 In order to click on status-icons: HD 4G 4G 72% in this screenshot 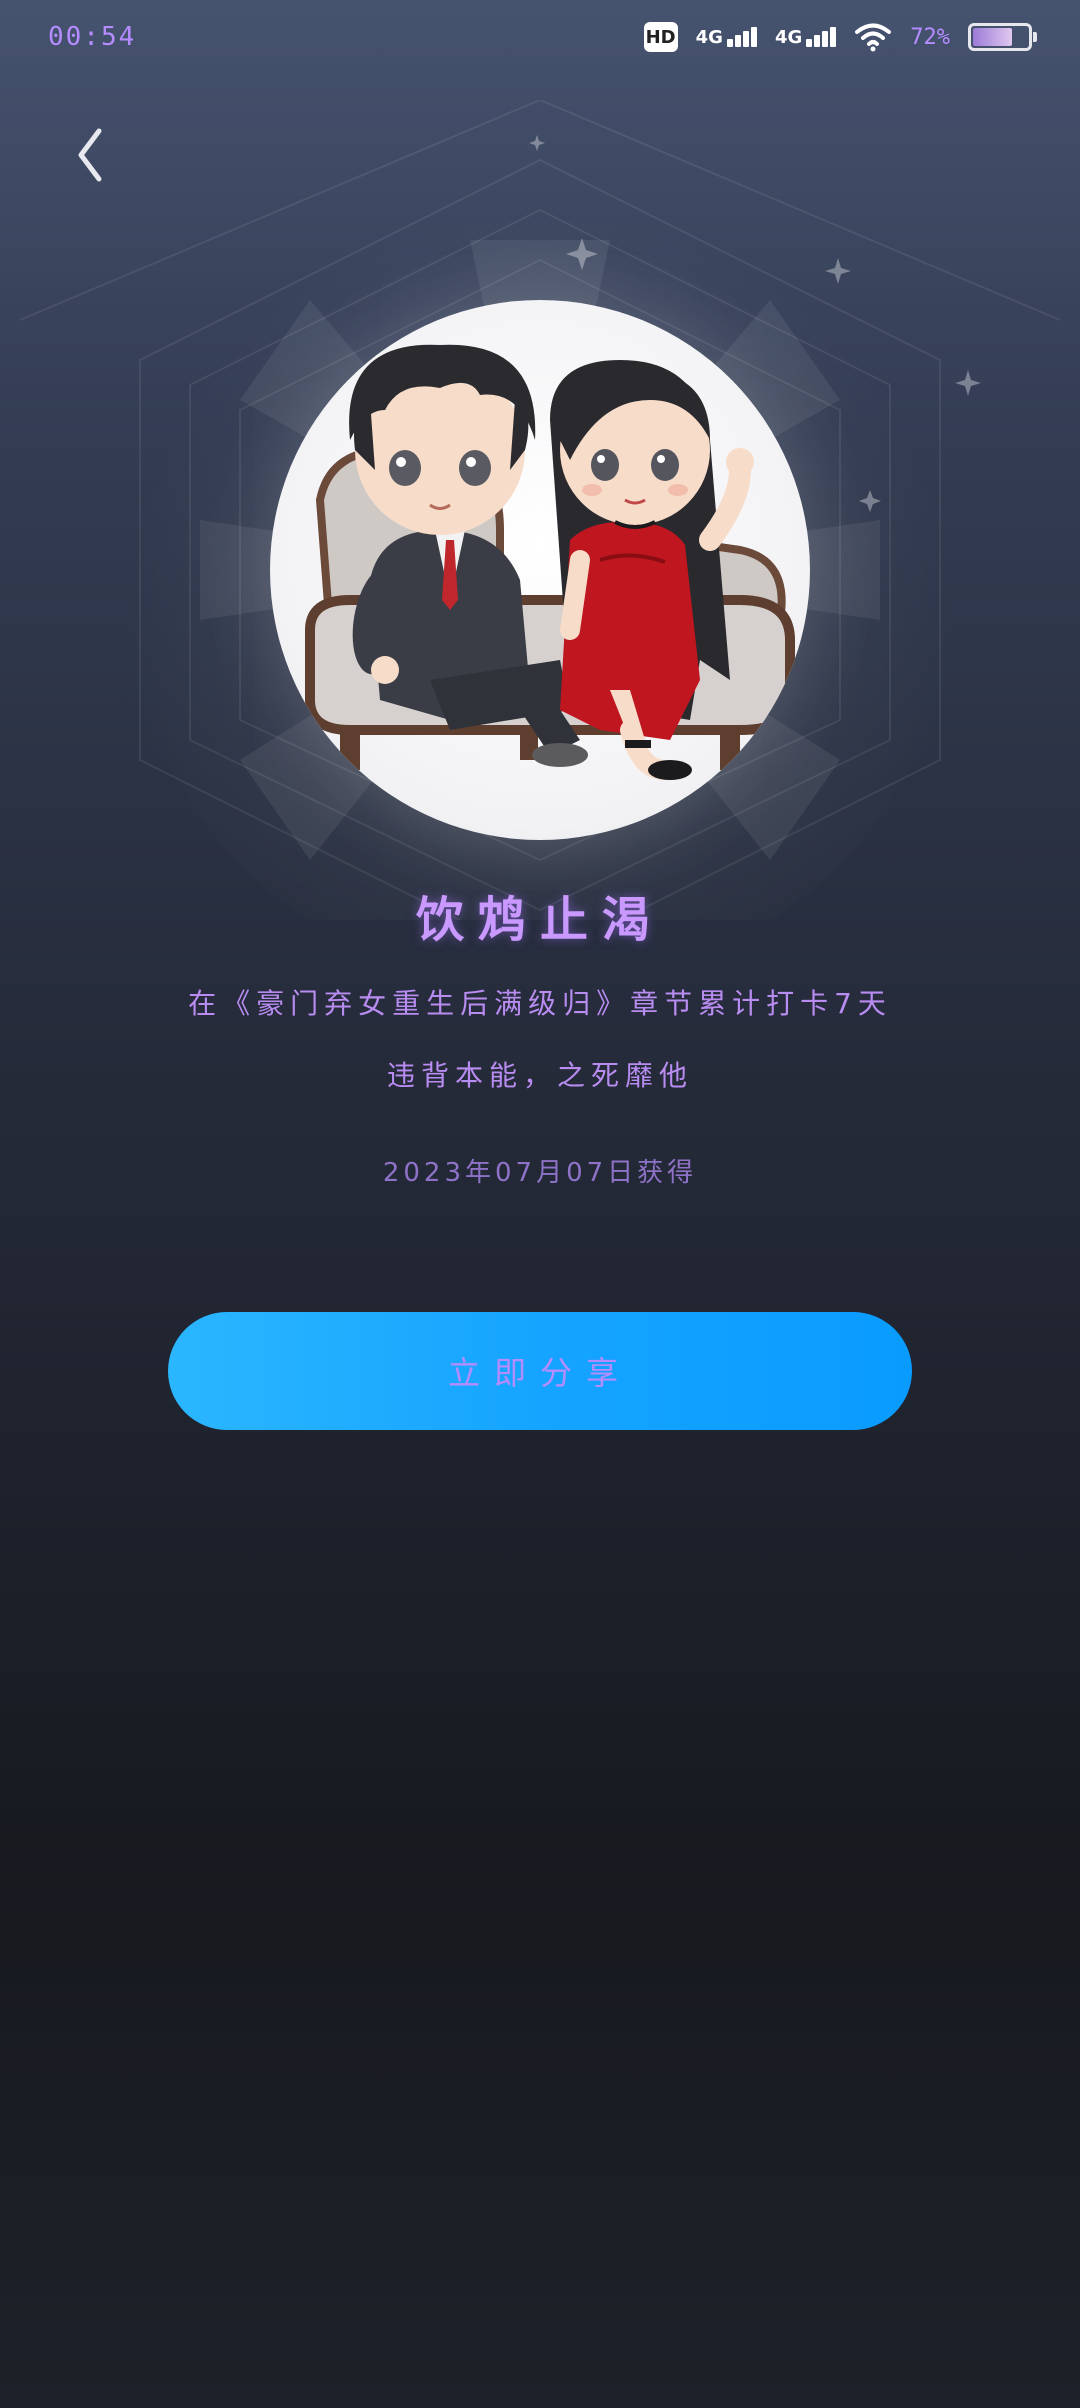, I will do `click(840, 37)`.